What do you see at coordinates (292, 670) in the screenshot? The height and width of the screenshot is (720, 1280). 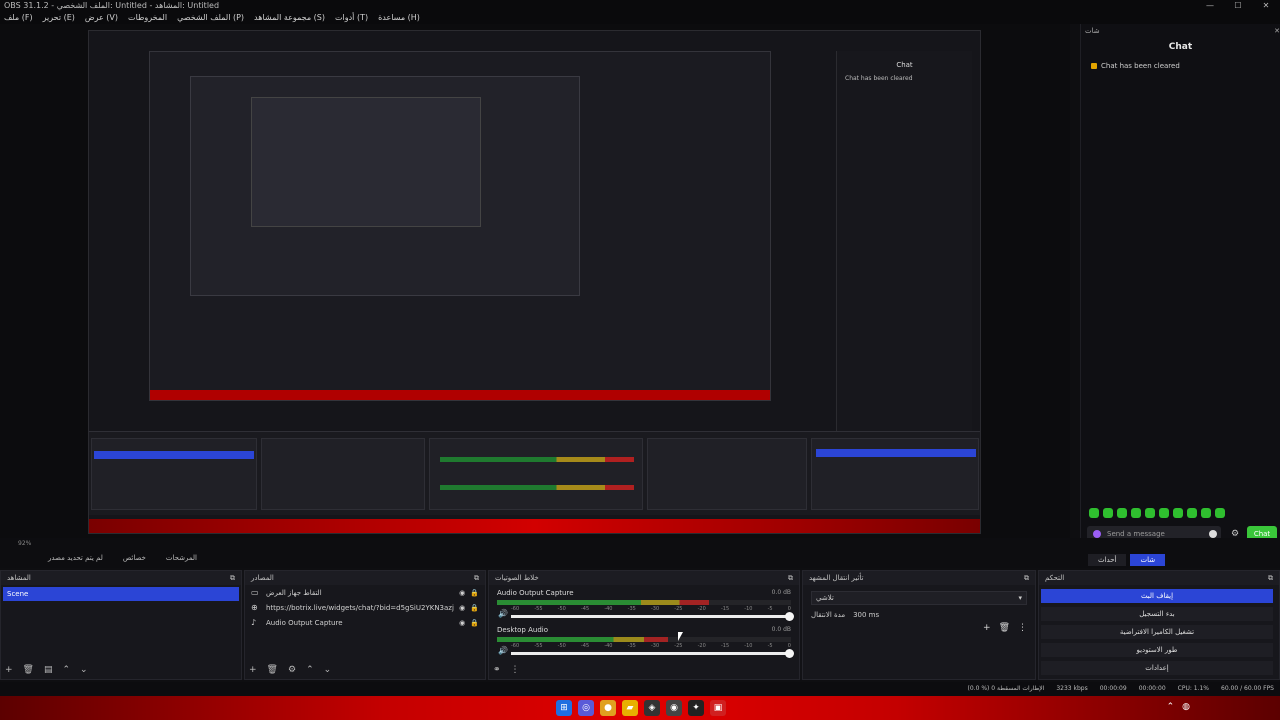 I see `gear-icon: ⚙` at bounding box center [292, 670].